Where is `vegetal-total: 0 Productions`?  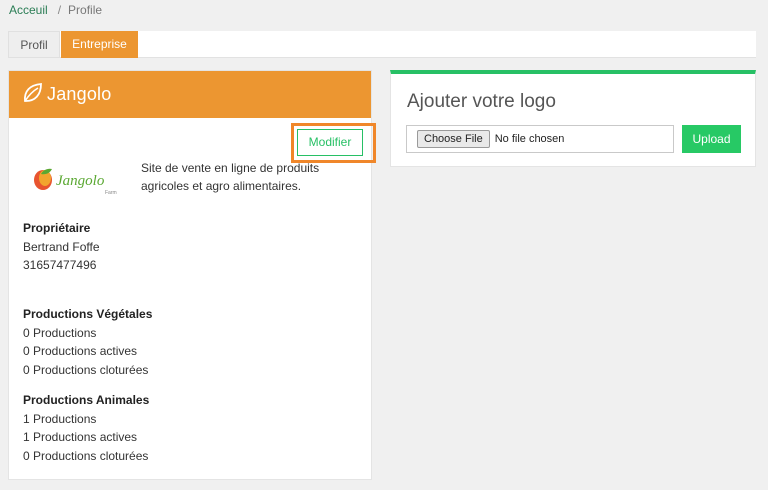
vegetal-total: 0 Productions is located at coordinates (60, 332).